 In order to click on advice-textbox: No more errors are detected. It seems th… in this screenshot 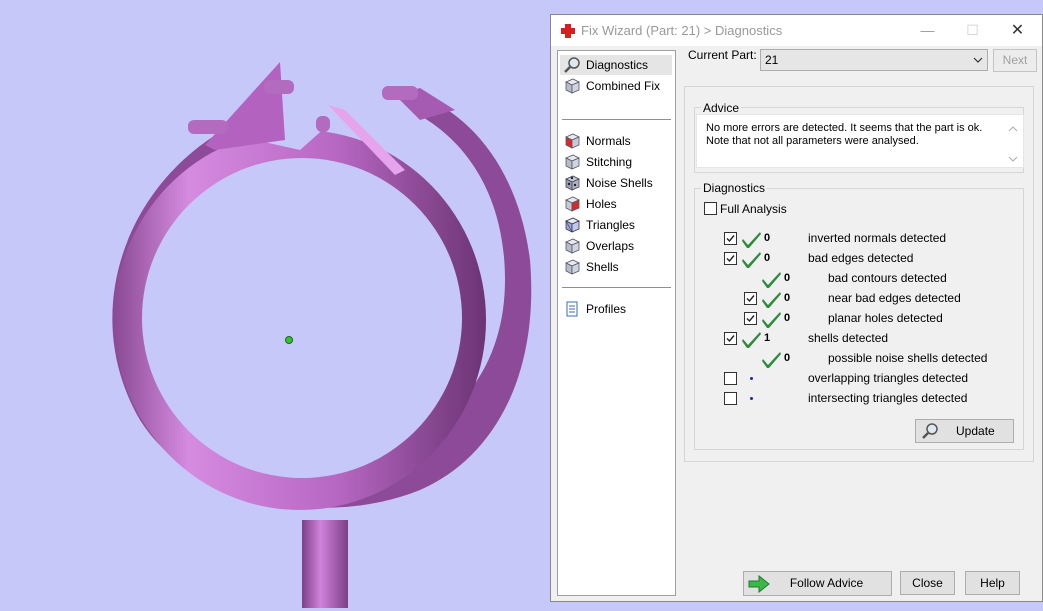, I will do `click(860, 141)`.